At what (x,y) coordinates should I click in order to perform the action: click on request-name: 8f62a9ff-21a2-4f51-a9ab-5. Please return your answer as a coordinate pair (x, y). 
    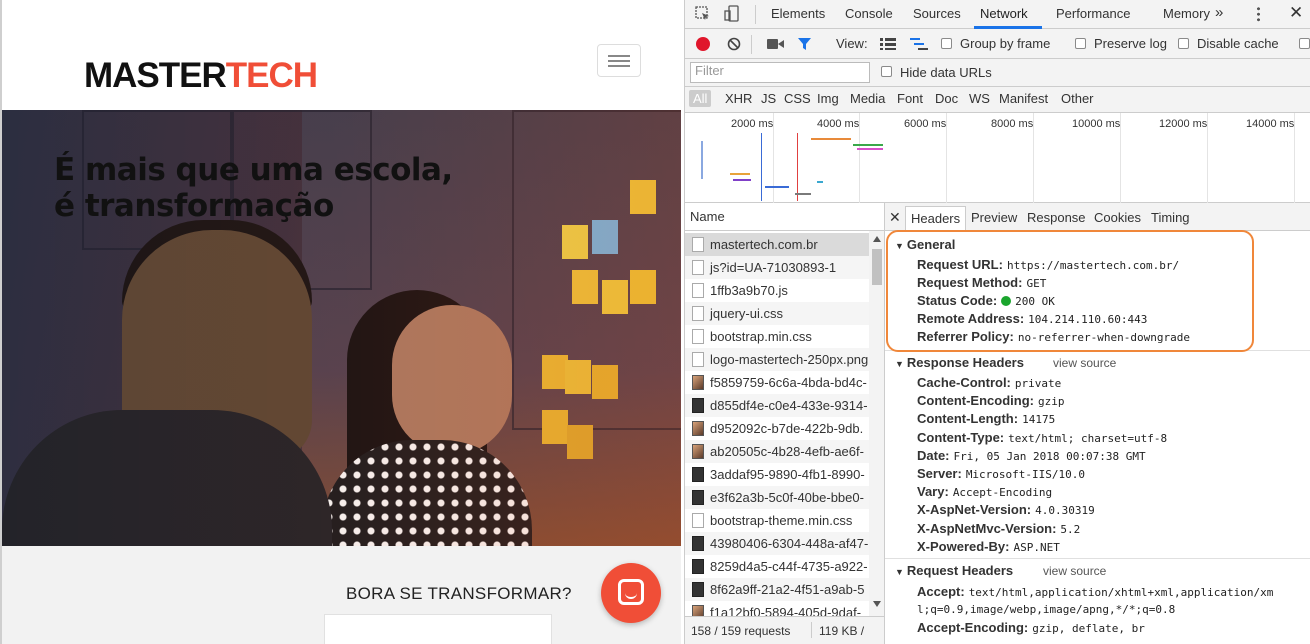
    Looking at the image, I should click on (787, 589).